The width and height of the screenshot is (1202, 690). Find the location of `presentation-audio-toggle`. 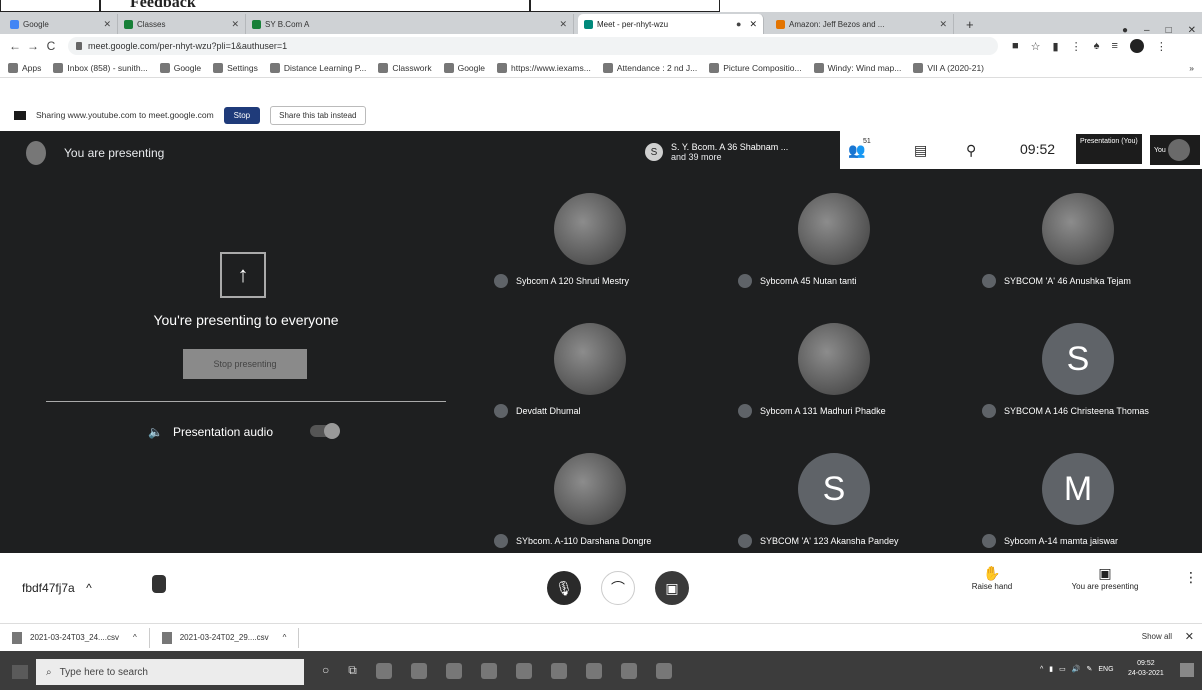

presentation-audio-toggle is located at coordinates (325, 431).